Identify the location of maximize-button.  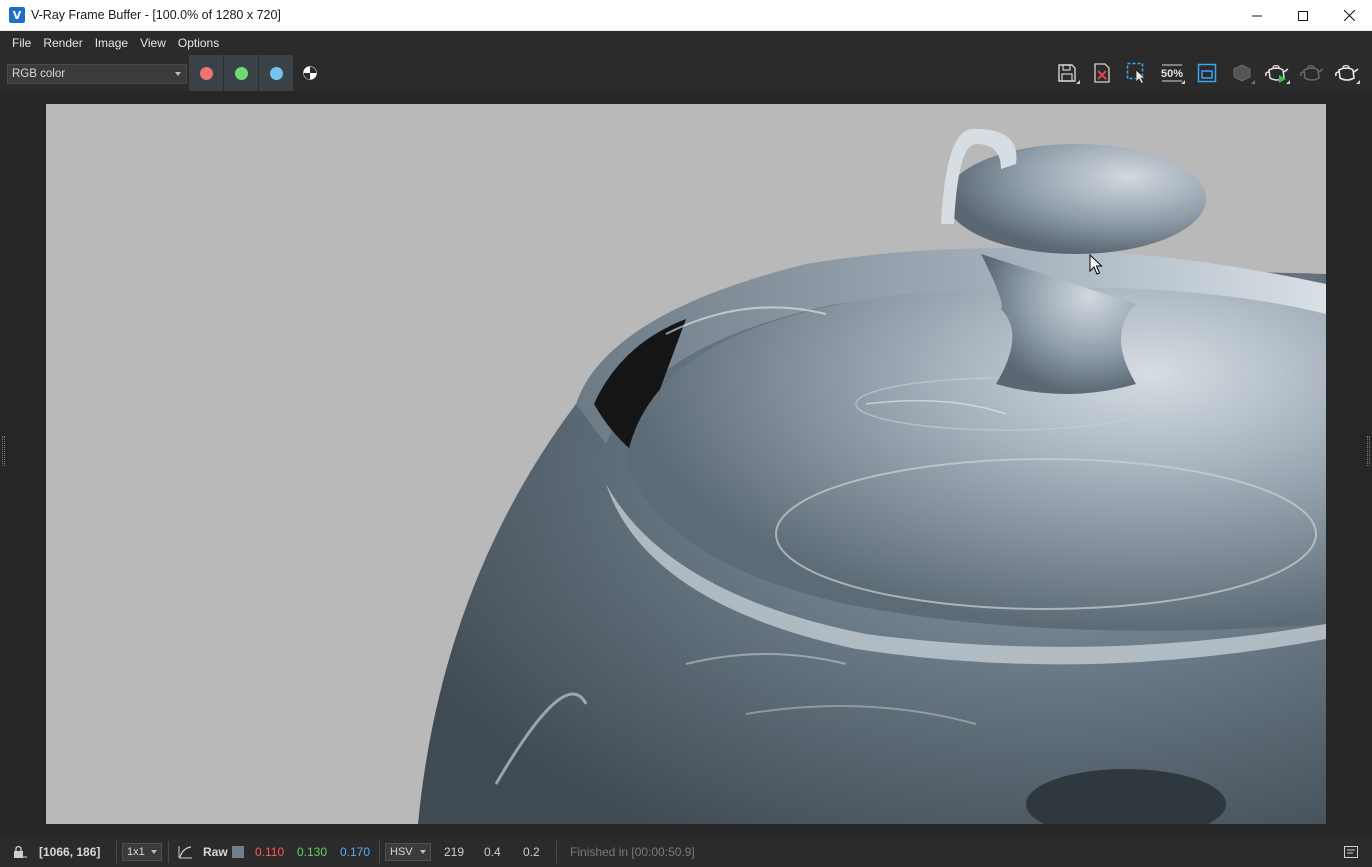
(1303, 15).